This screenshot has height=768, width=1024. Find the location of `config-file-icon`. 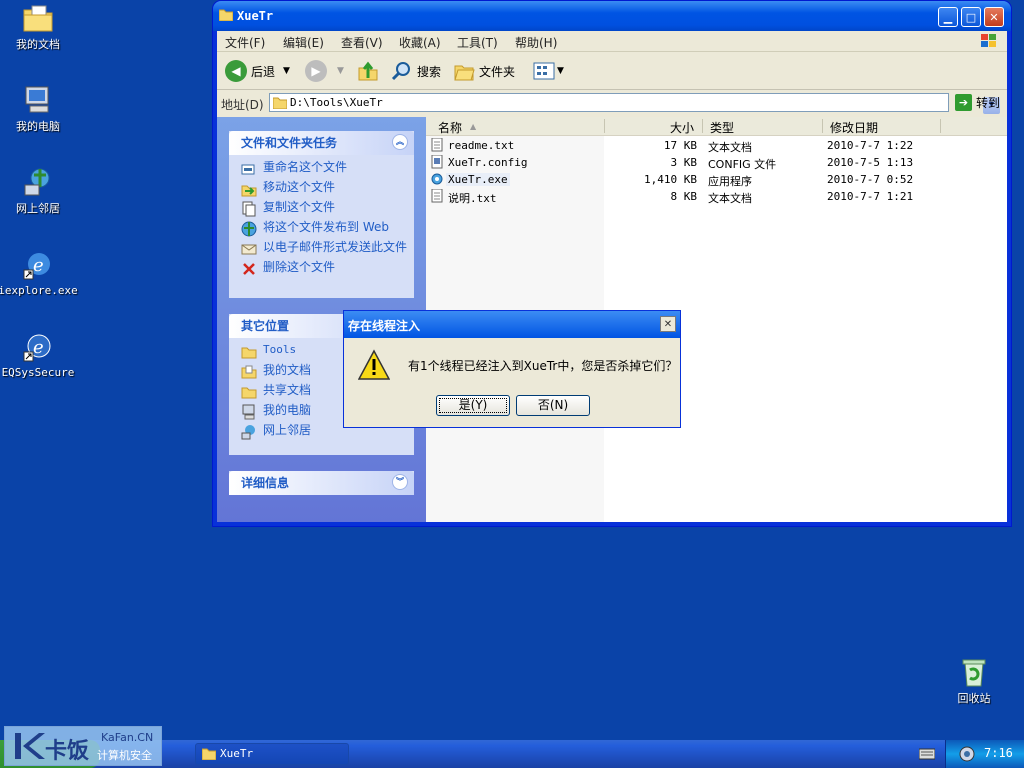

config-file-icon is located at coordinates (437, 162).